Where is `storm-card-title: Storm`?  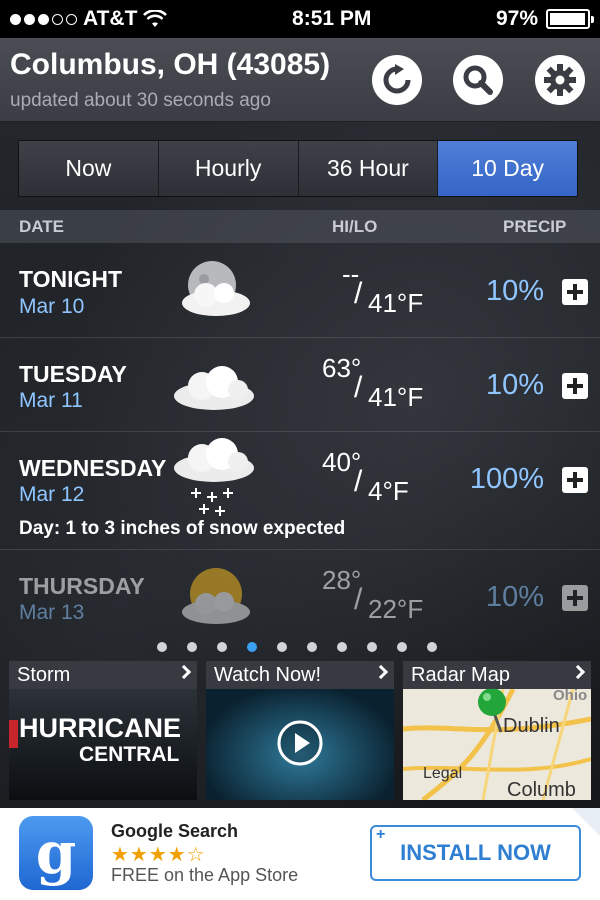 storm-card-title: Storm is located at coordinates (103, 675).